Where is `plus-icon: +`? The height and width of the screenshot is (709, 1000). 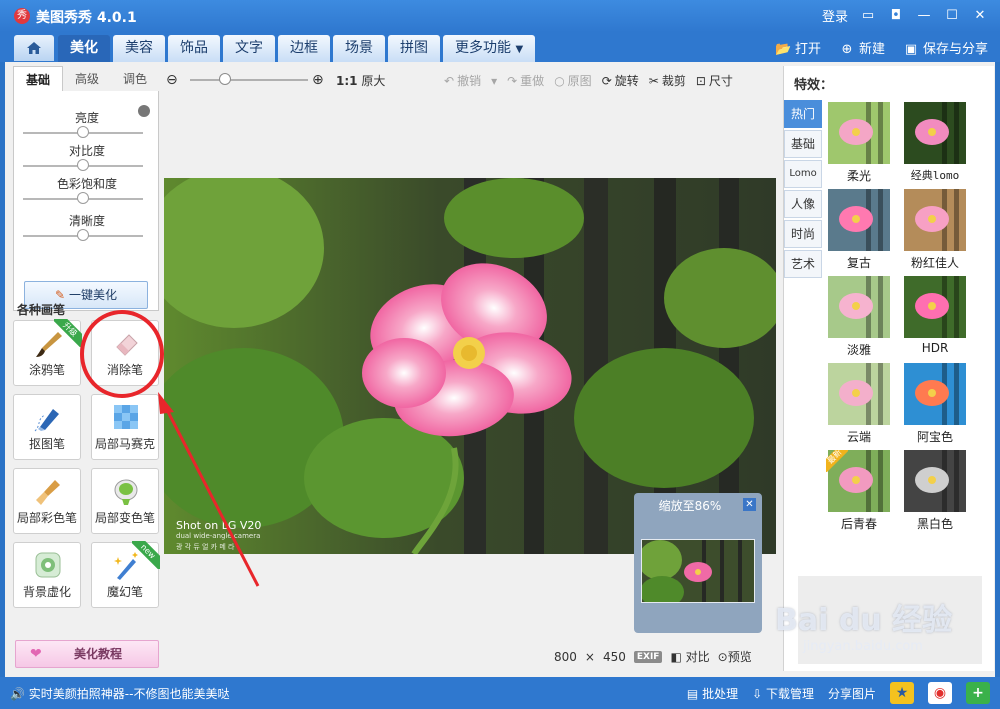
plus-icon: + is located at coordinates (978, 693).